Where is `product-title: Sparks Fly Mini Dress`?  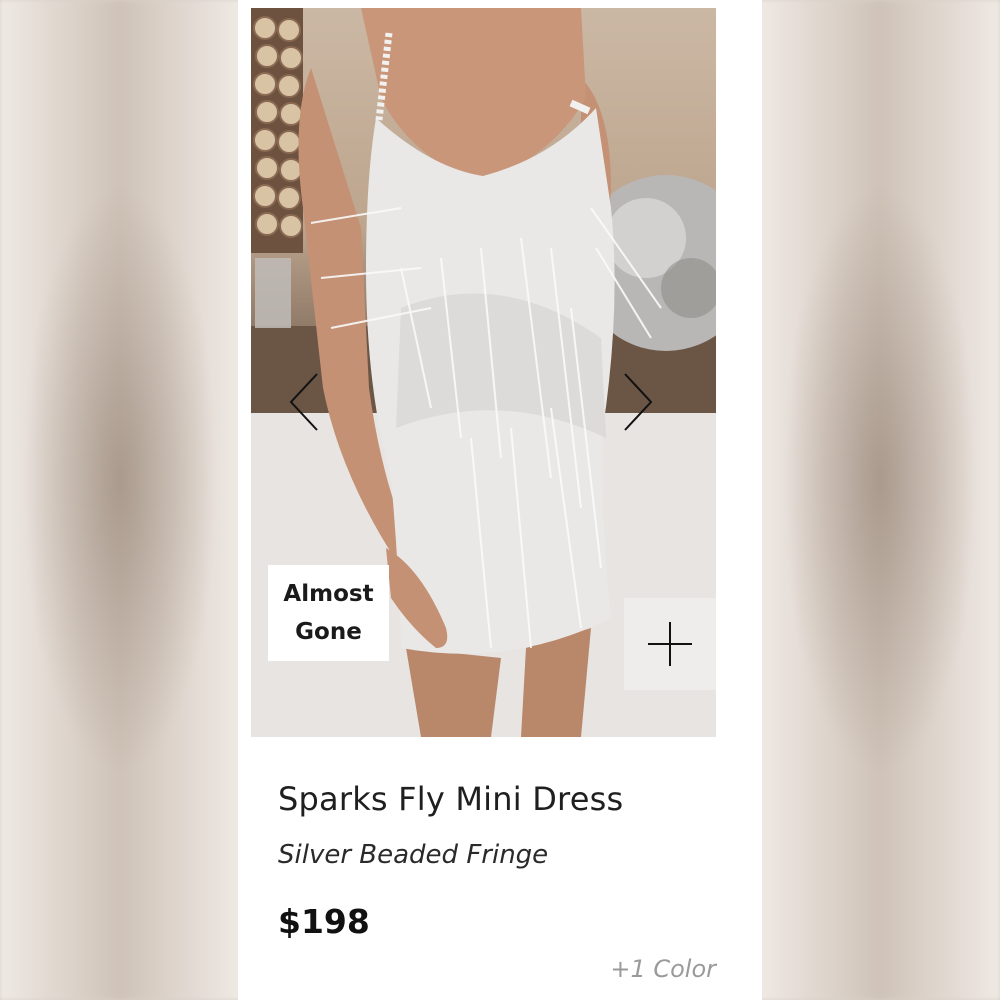
product-title: Sparks Fly Mini Dress is located at coordinates (450, 799).